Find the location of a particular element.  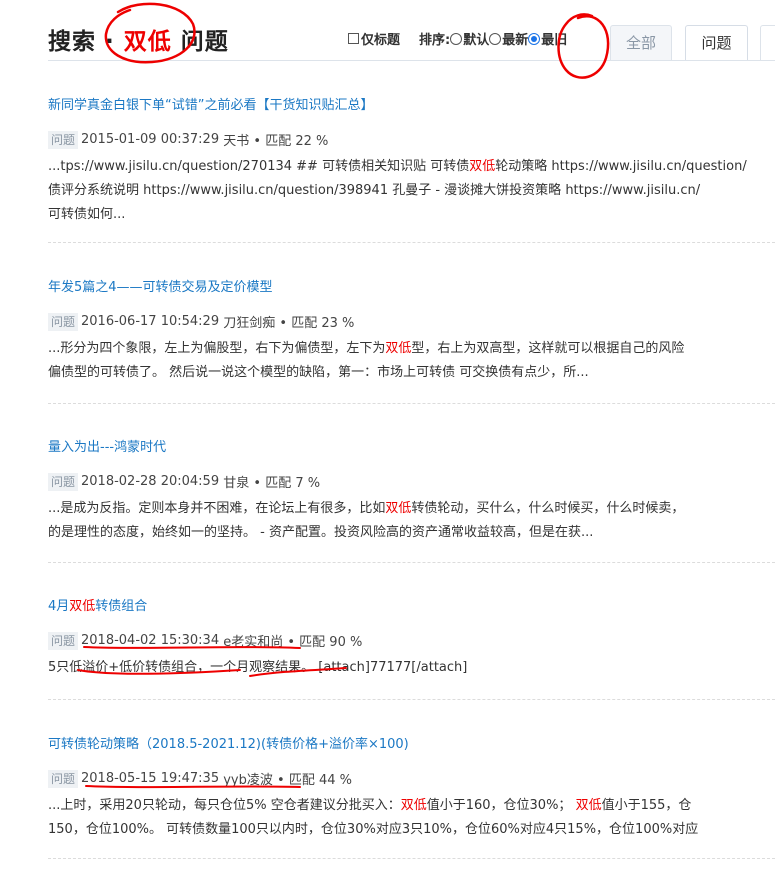

search-header: 搜索 · 双低 问题 仅标题 排序: 默认 最新 最旧 全部 问题 is located at coordinates (387, 35).